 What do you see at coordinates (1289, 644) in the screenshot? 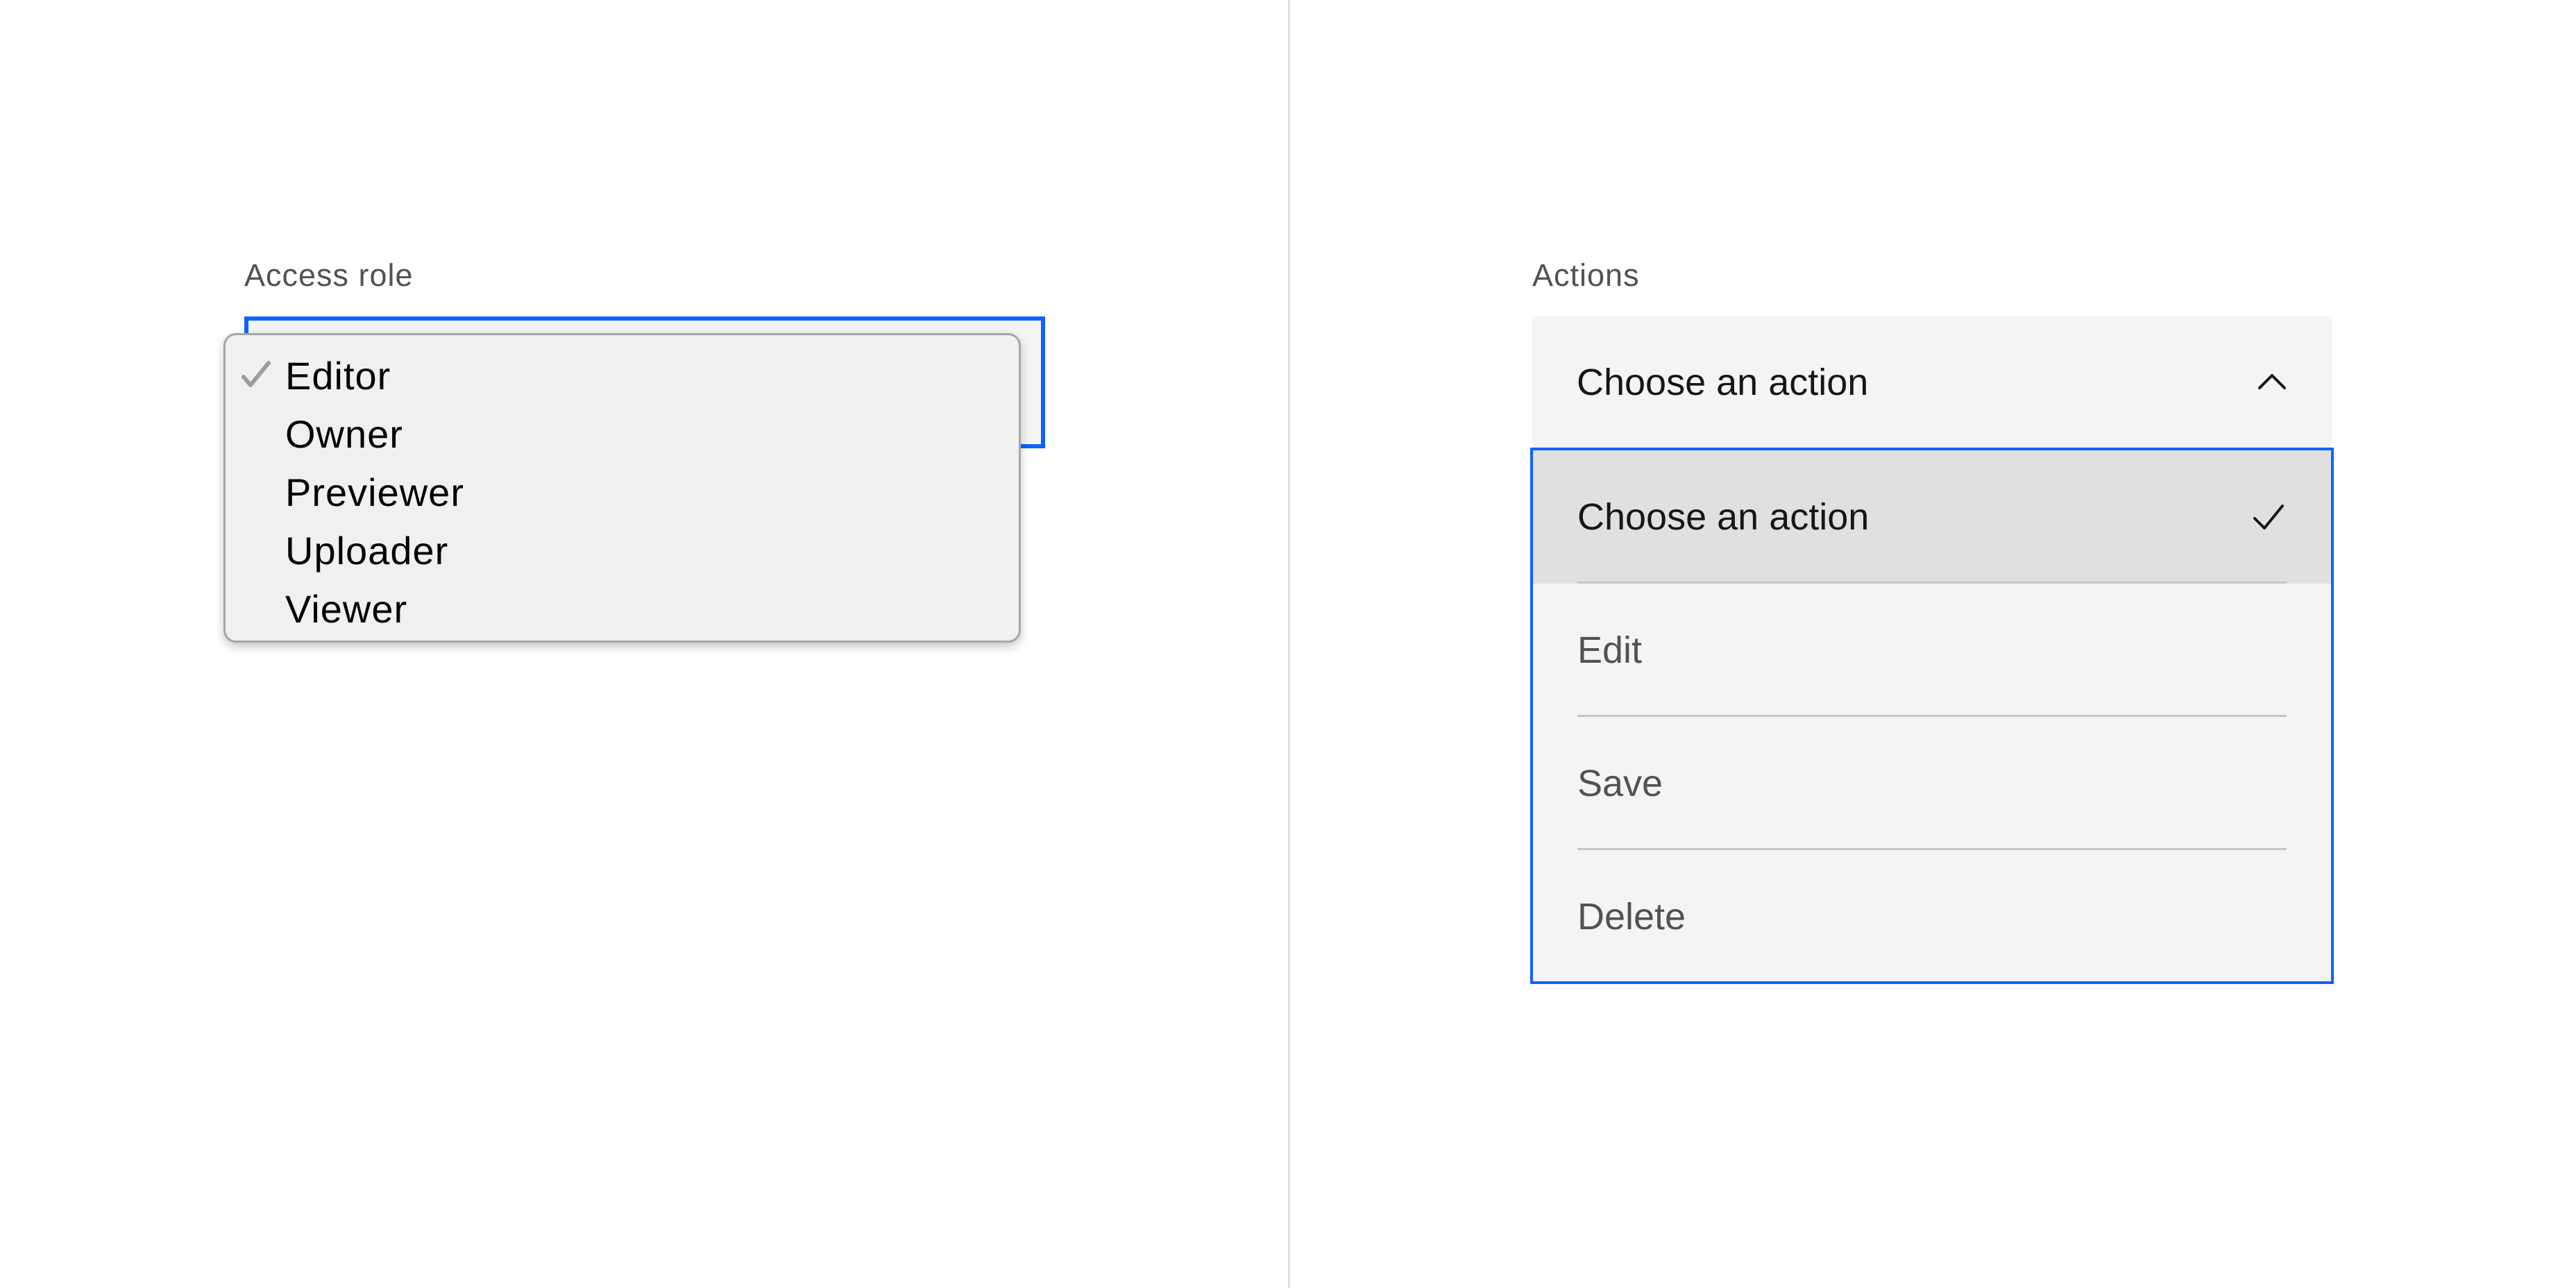
I see `panel-divider` at bounding box center [1289, 644].